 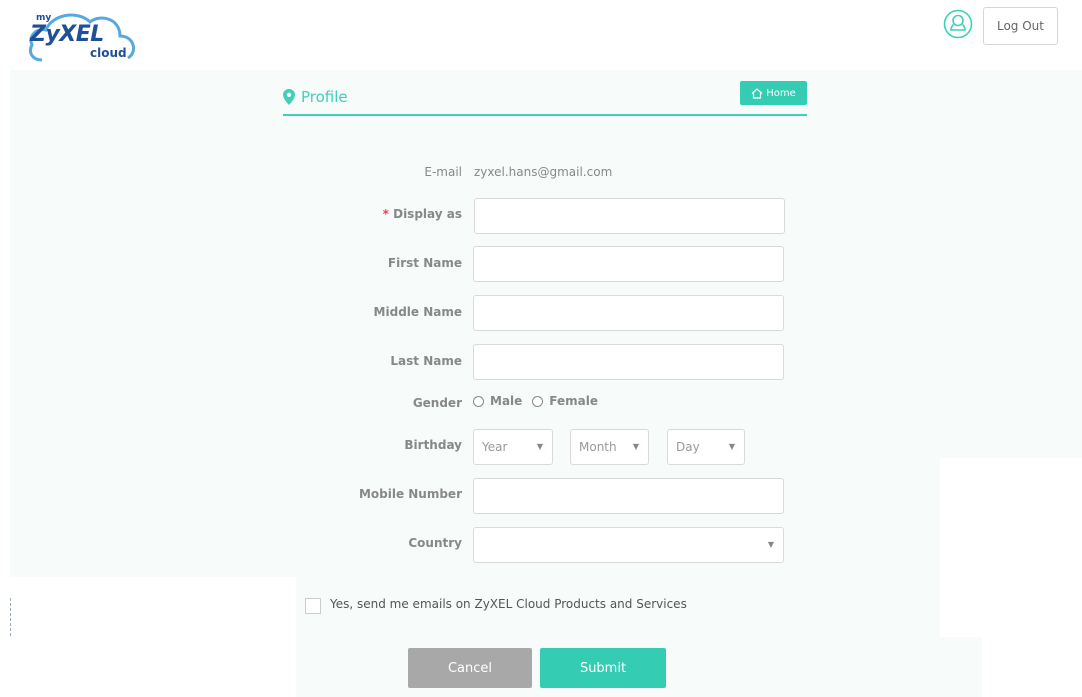 What do you see at coordinates (598, 447) in the screenshot?
I see `month-select-value: Month` at bounding box center [598, 447].